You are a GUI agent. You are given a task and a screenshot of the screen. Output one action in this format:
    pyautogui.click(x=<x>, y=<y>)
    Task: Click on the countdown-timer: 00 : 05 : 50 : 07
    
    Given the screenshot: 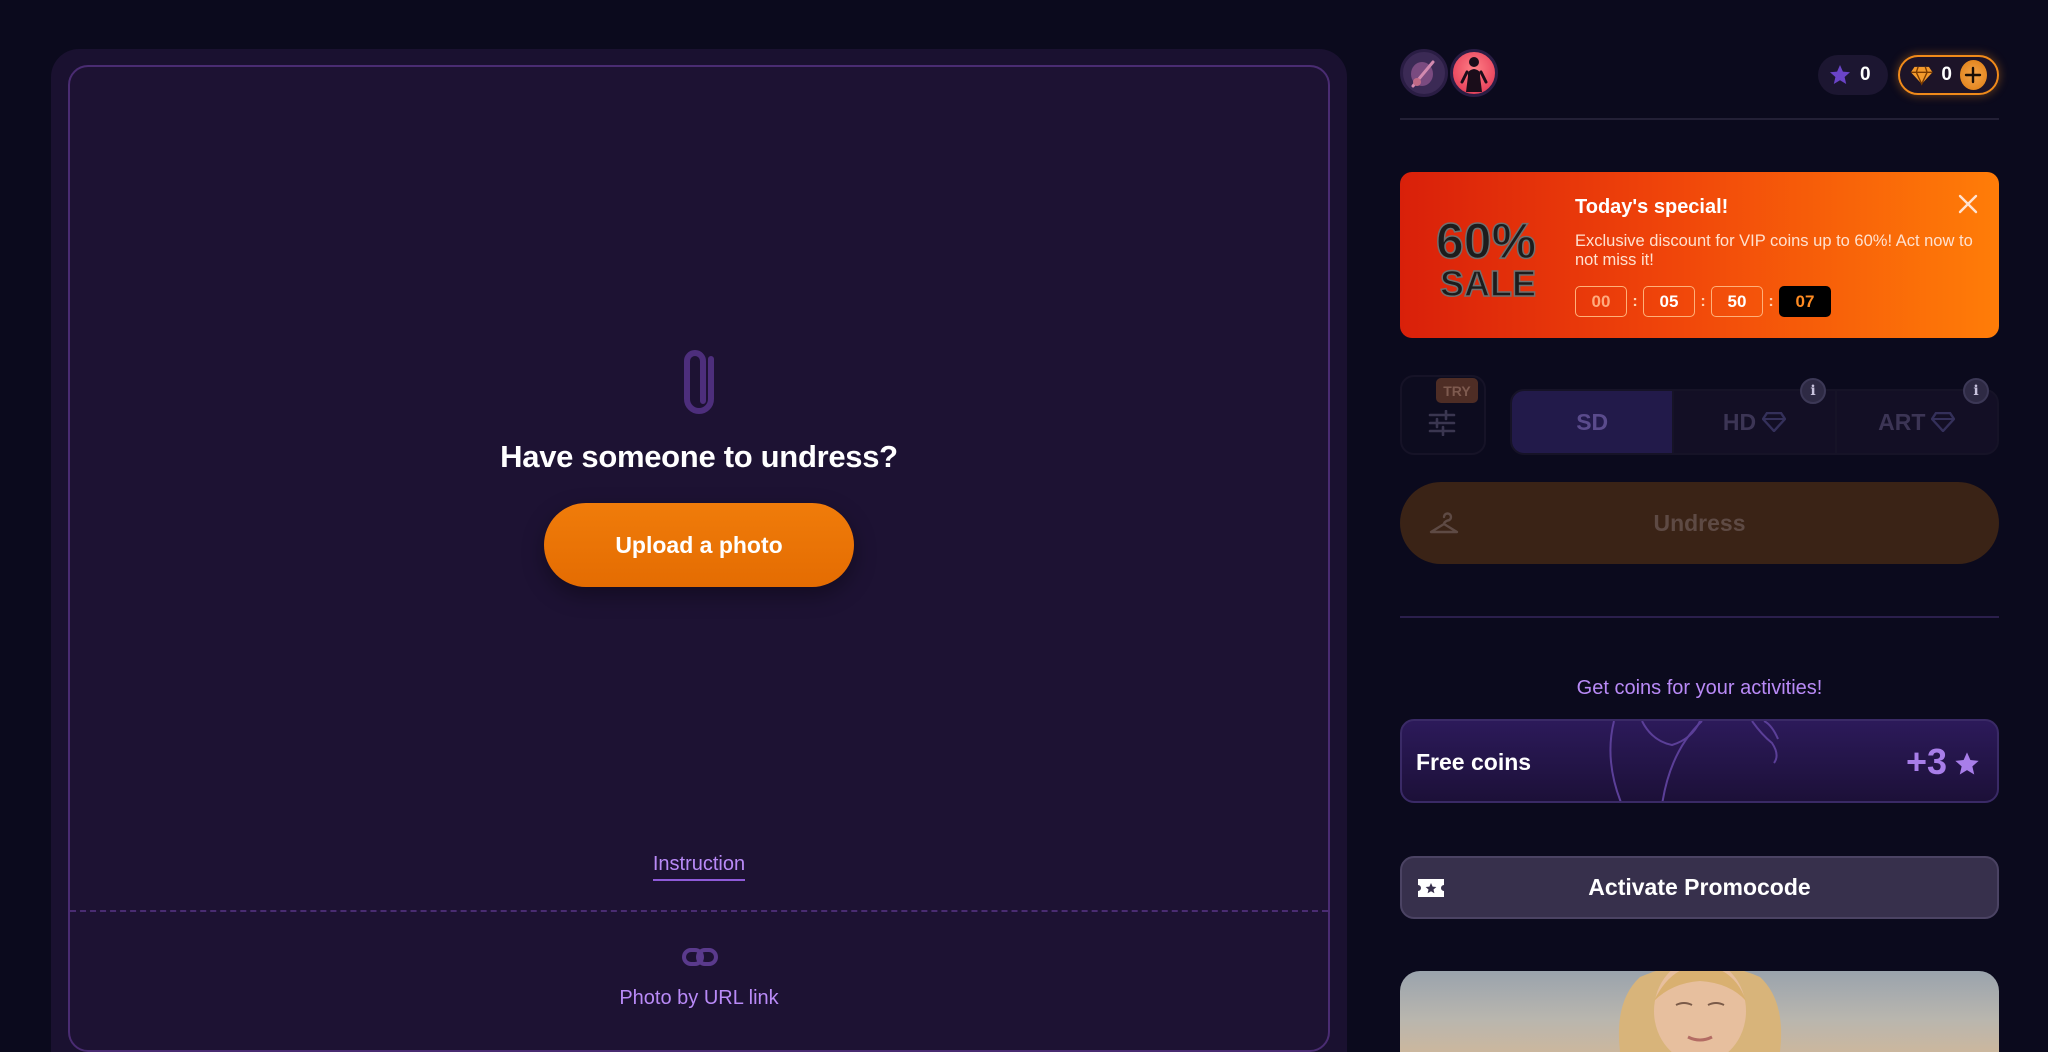 What is the action you would take?
    pyautogui.click(x=1703, y=301)
    